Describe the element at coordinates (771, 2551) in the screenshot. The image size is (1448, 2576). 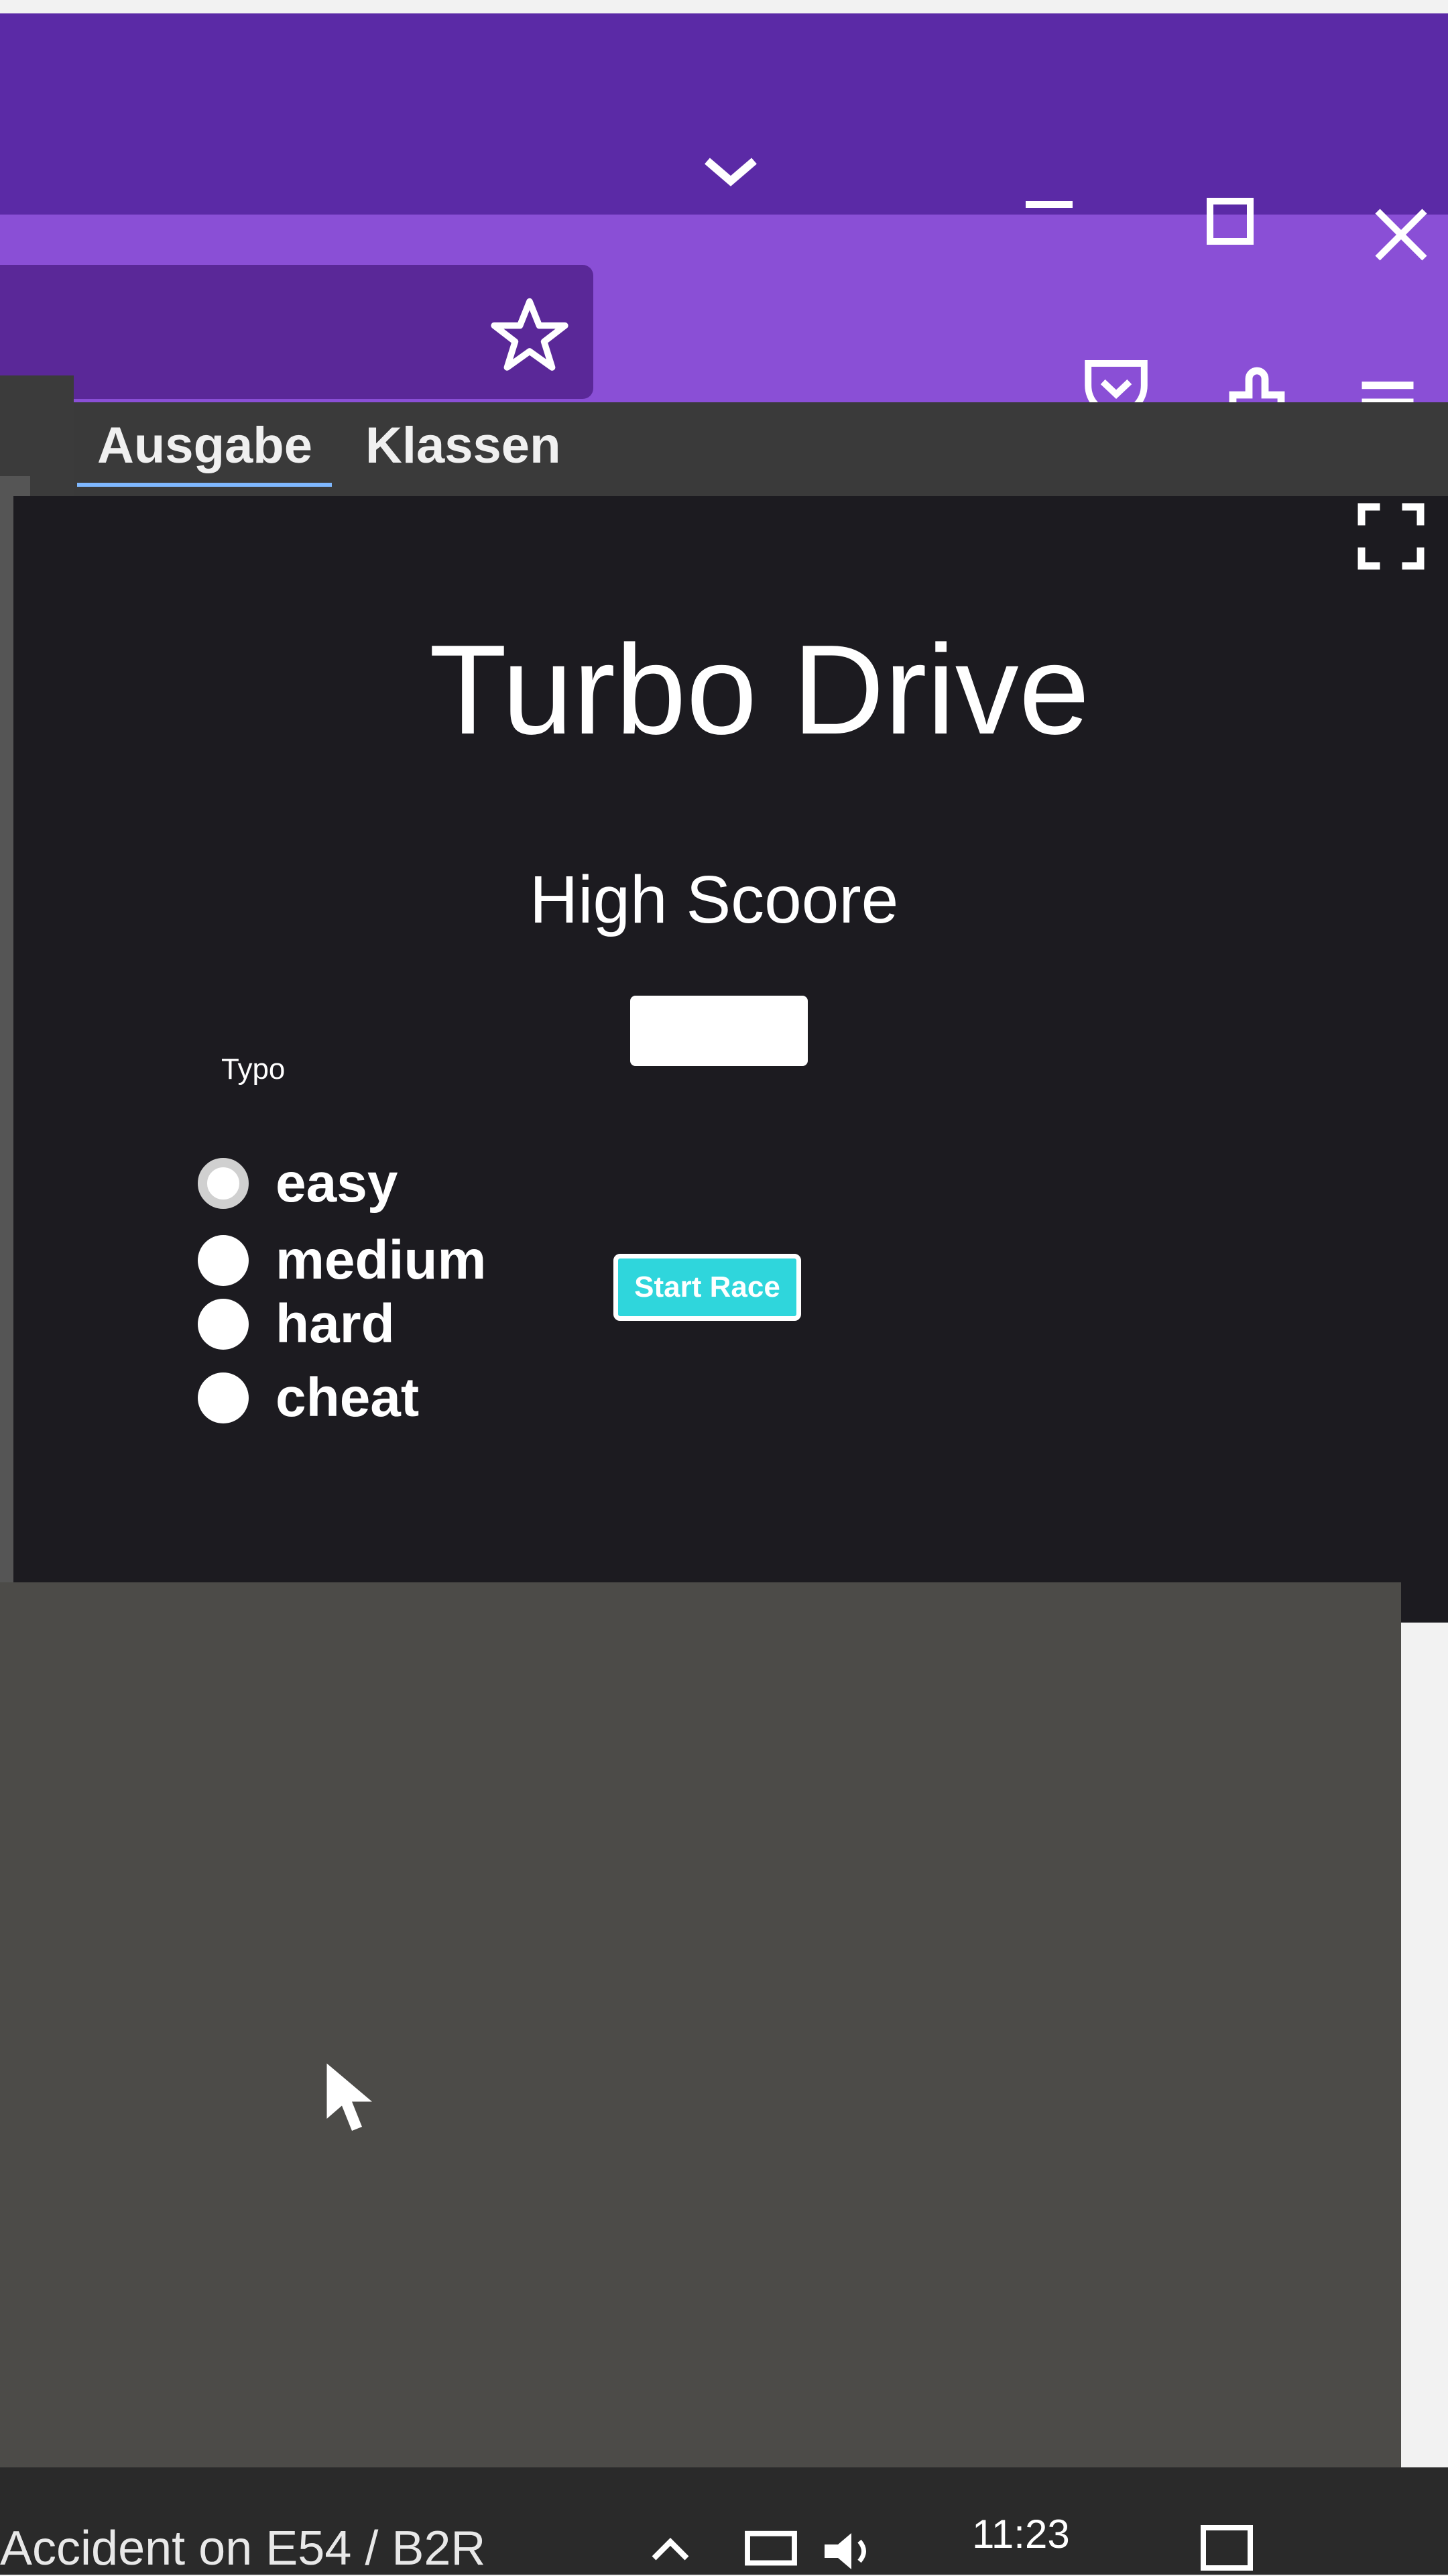
I see `network-icon` at that location.